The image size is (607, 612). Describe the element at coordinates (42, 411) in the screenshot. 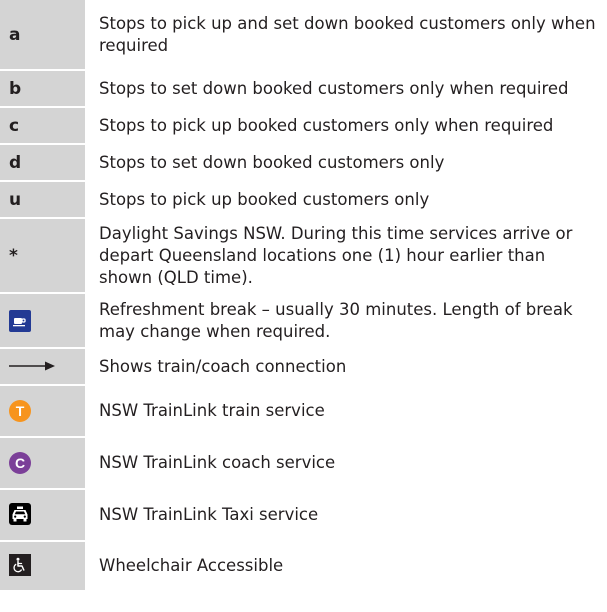

I see `symbol-train: T` at that location.